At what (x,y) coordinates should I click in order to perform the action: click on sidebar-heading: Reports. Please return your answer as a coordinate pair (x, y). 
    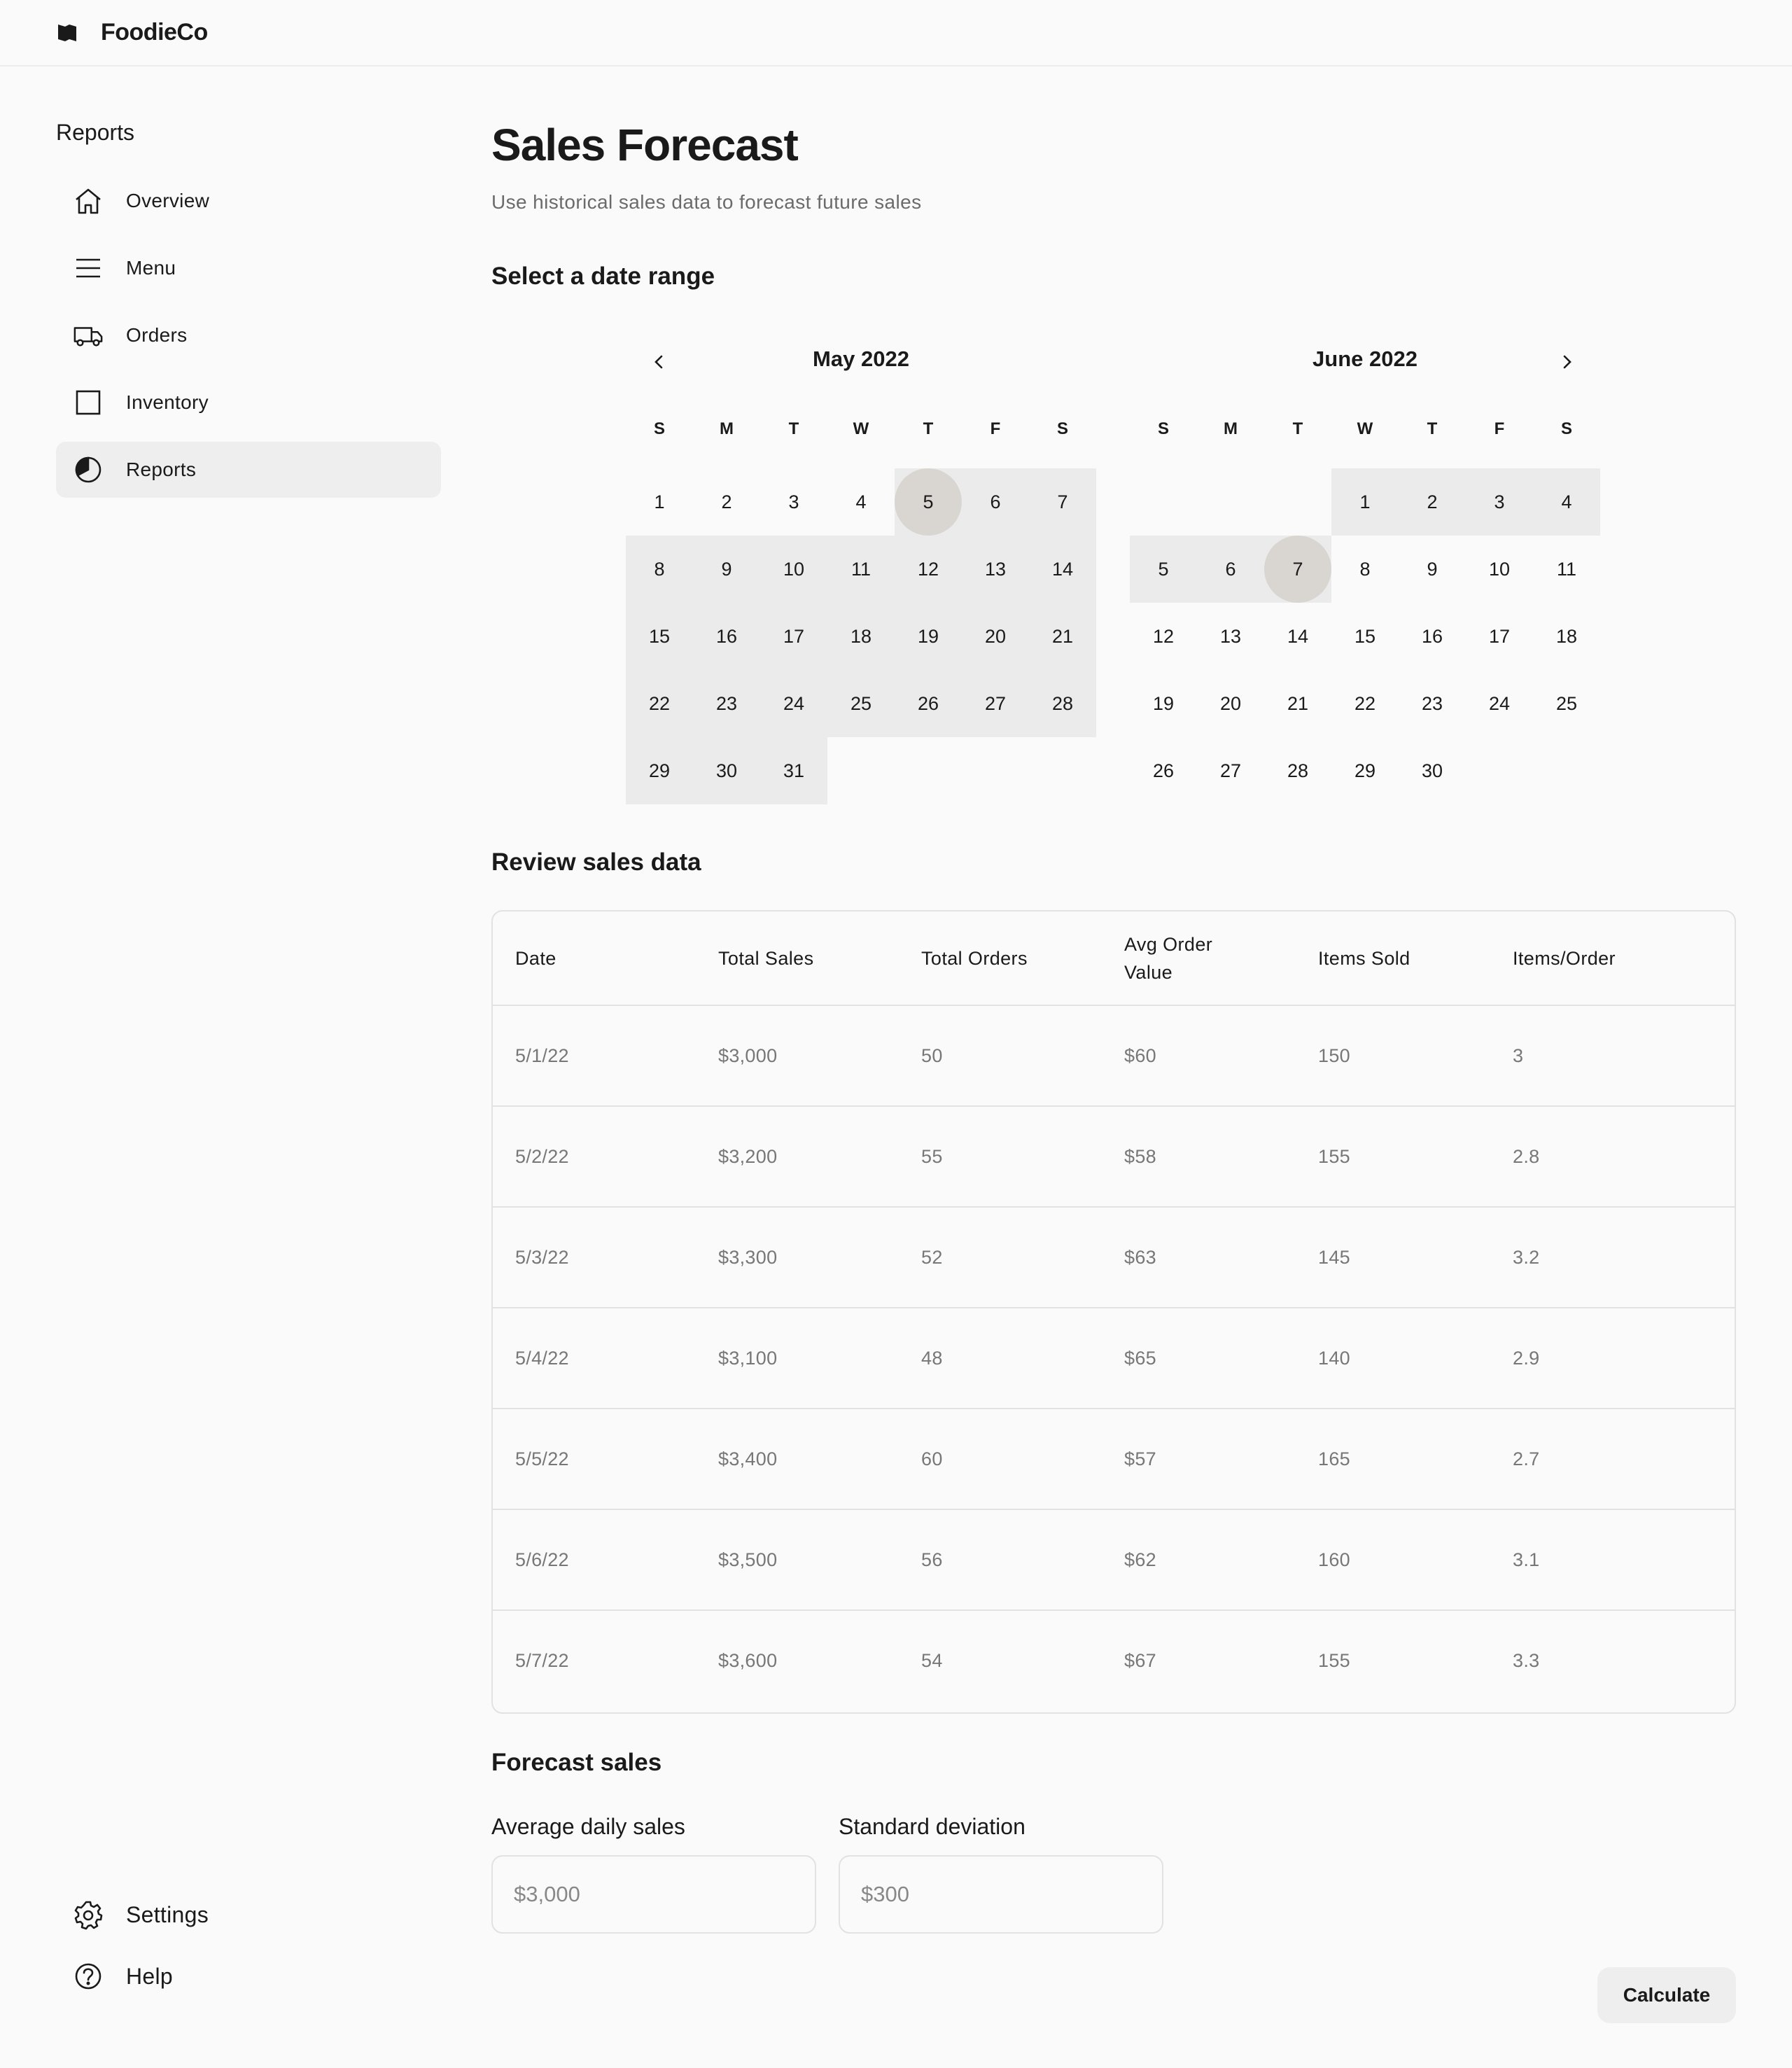
    Looking at the image, I should click on (95, 132).